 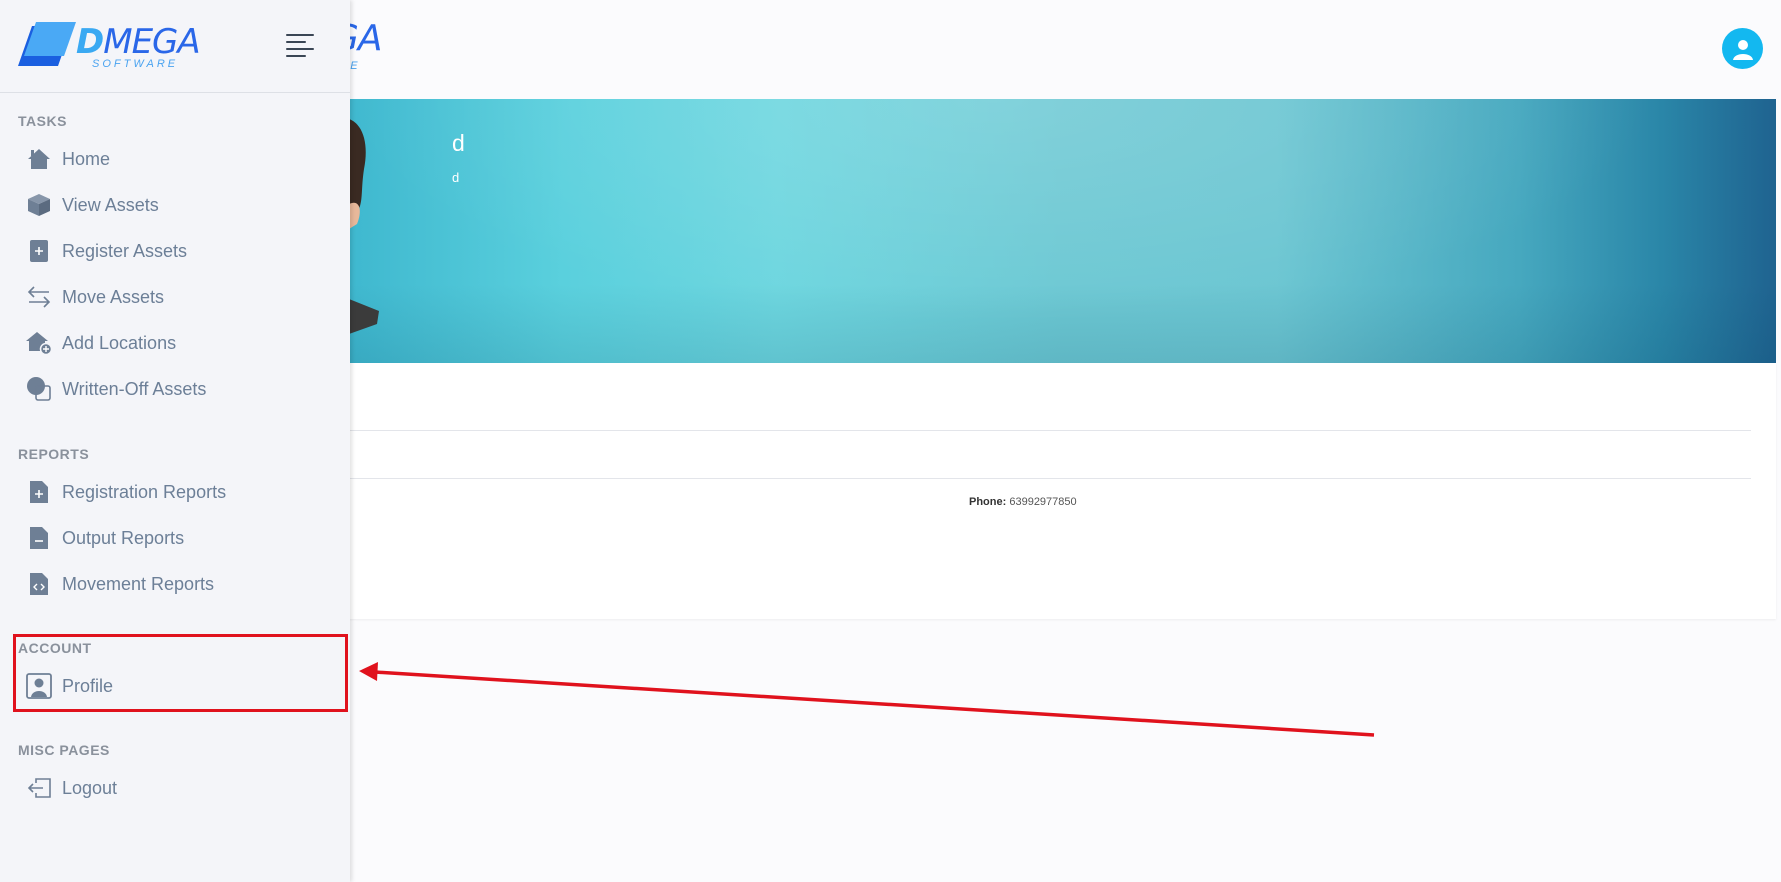 I want to click on section-title-reports: REPORTS, so click(x=54, y=454).